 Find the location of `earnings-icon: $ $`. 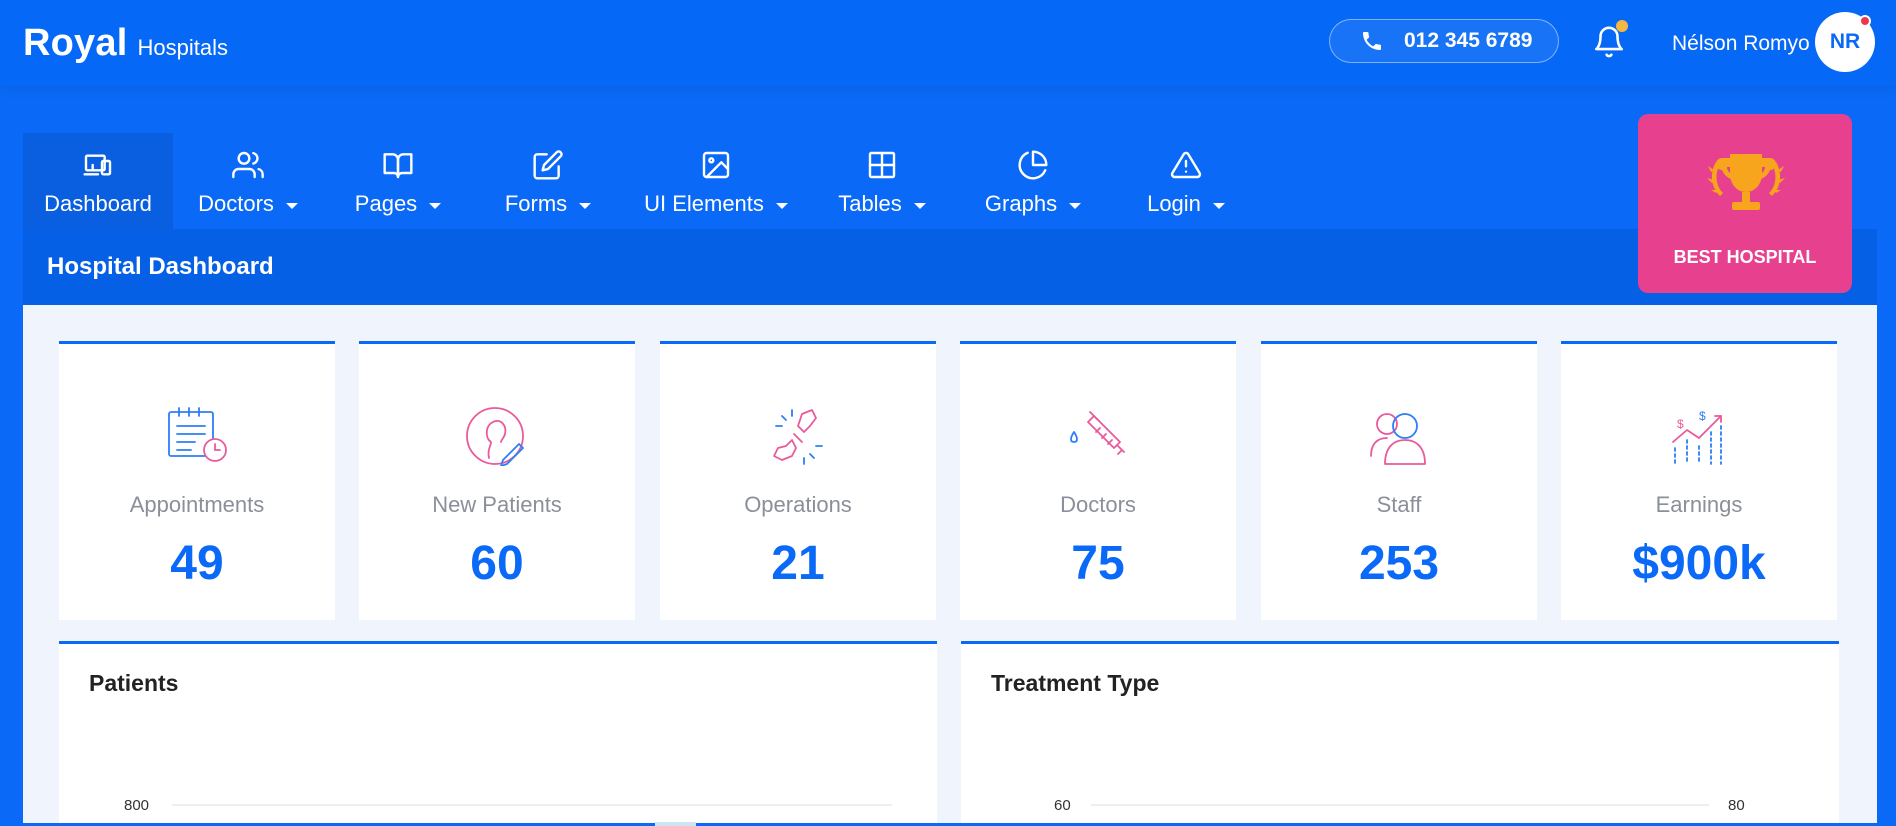

earnings-icon: $ $ is located at coordinates (1697, 437).